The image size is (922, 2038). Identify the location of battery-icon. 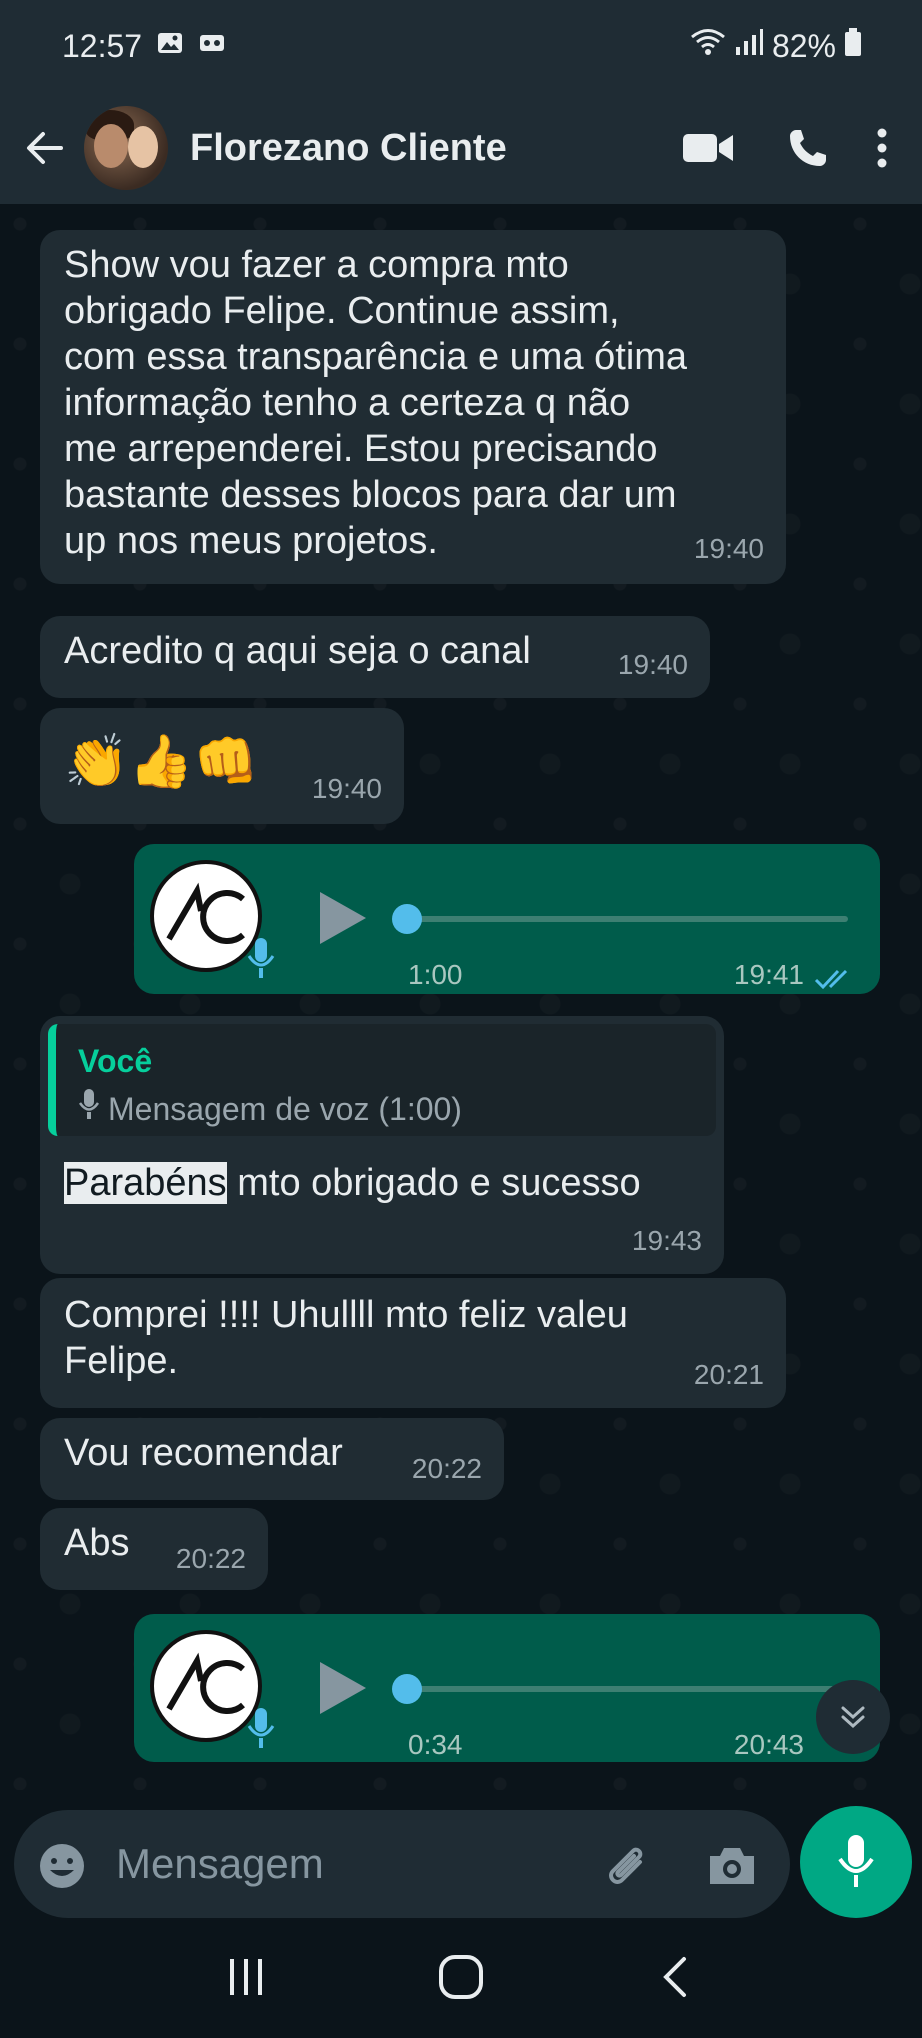
(853, 46).